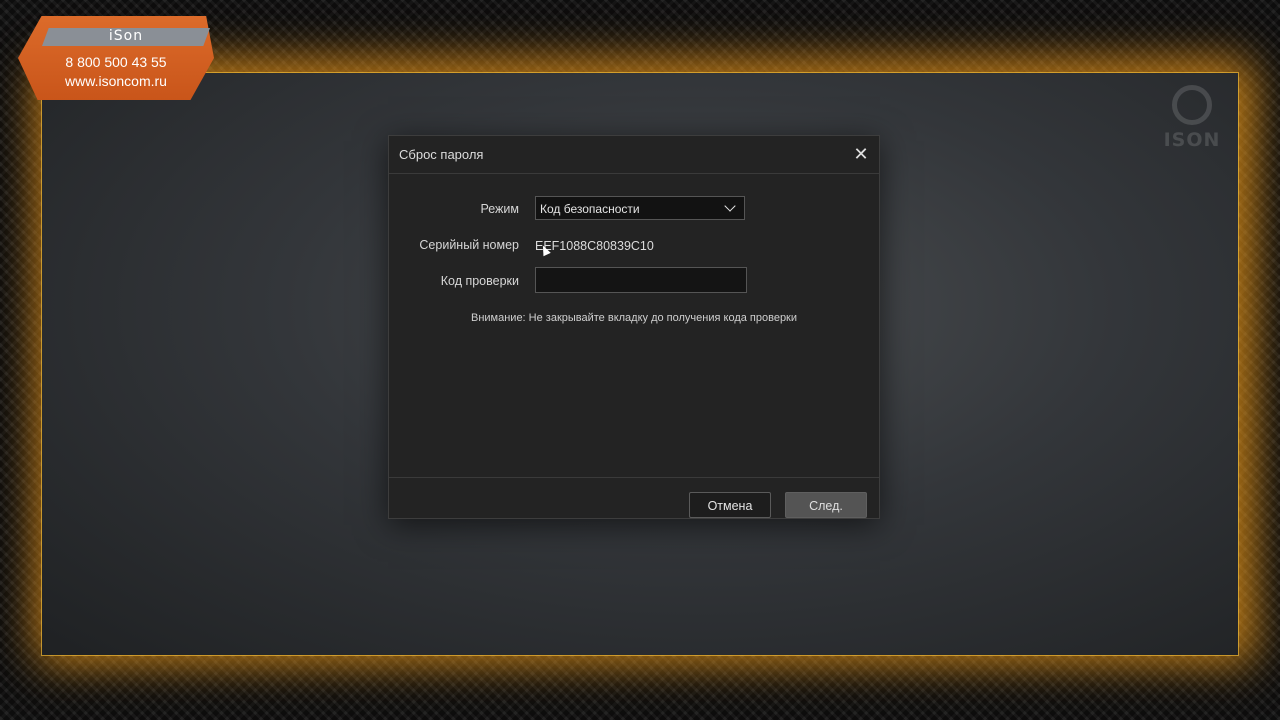 This screenshot has height=720, width=1280. Describe the element at coordinates (499, 209) in the screenshot. I see `mode-label: Режим` at that location.